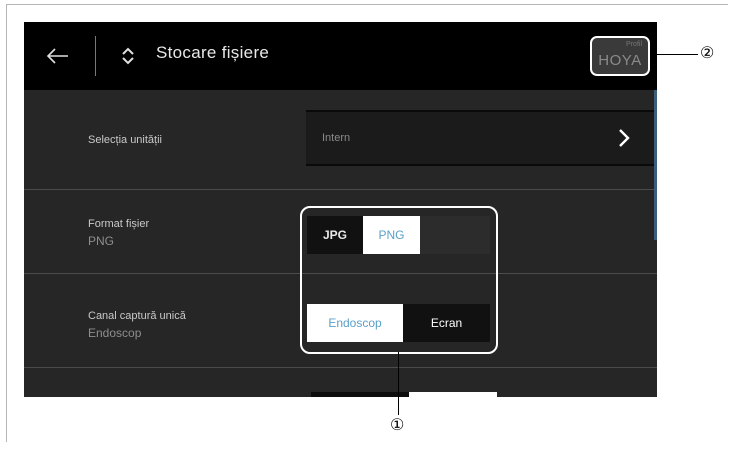 Image resolution: width=732 pixels, height=450 pixels. Describe the element at coordinates (355, 323) in the screenshot. I see `channel-option-endoscop: Endoscop` at that location.